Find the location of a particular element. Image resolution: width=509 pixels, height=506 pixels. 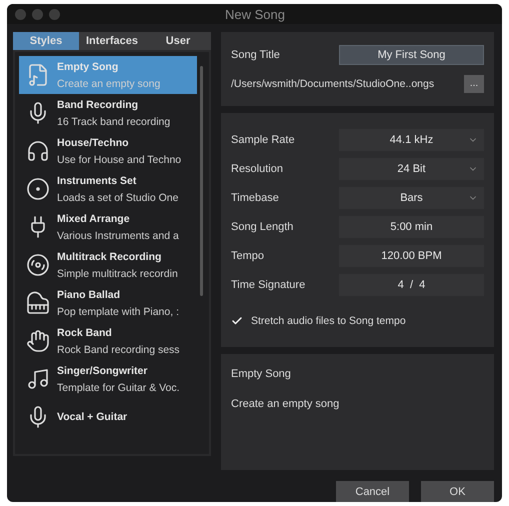

template-item: Instruments Set Loads a set of Studio One is located at coordinates (108, 189).